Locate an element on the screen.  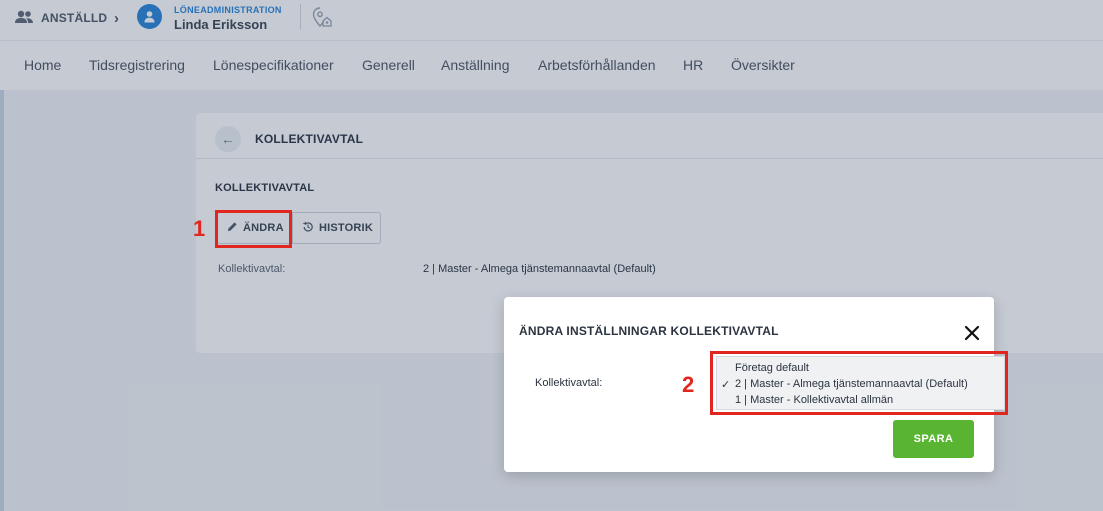
save-button: SPARA is located at coordinates (933, 439).